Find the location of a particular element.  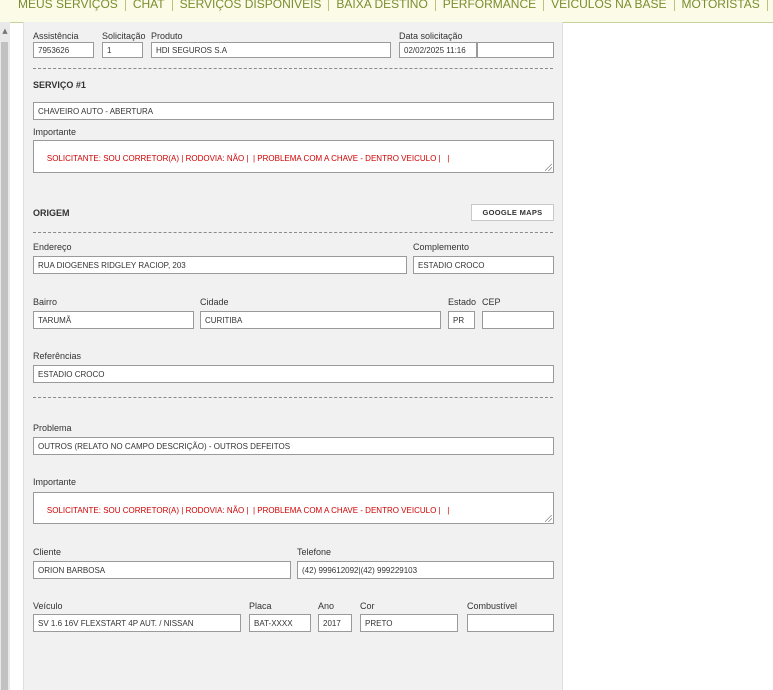

cor-label: Cor is located at coordinates (367, 606).